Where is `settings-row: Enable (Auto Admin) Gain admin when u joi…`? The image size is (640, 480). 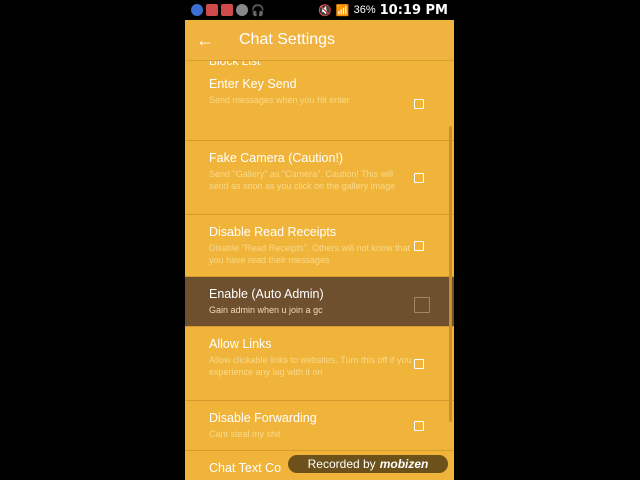
settings-row: Enable (Auto Admin) Gain admin when u joi… is located at coordinates (319, 302).